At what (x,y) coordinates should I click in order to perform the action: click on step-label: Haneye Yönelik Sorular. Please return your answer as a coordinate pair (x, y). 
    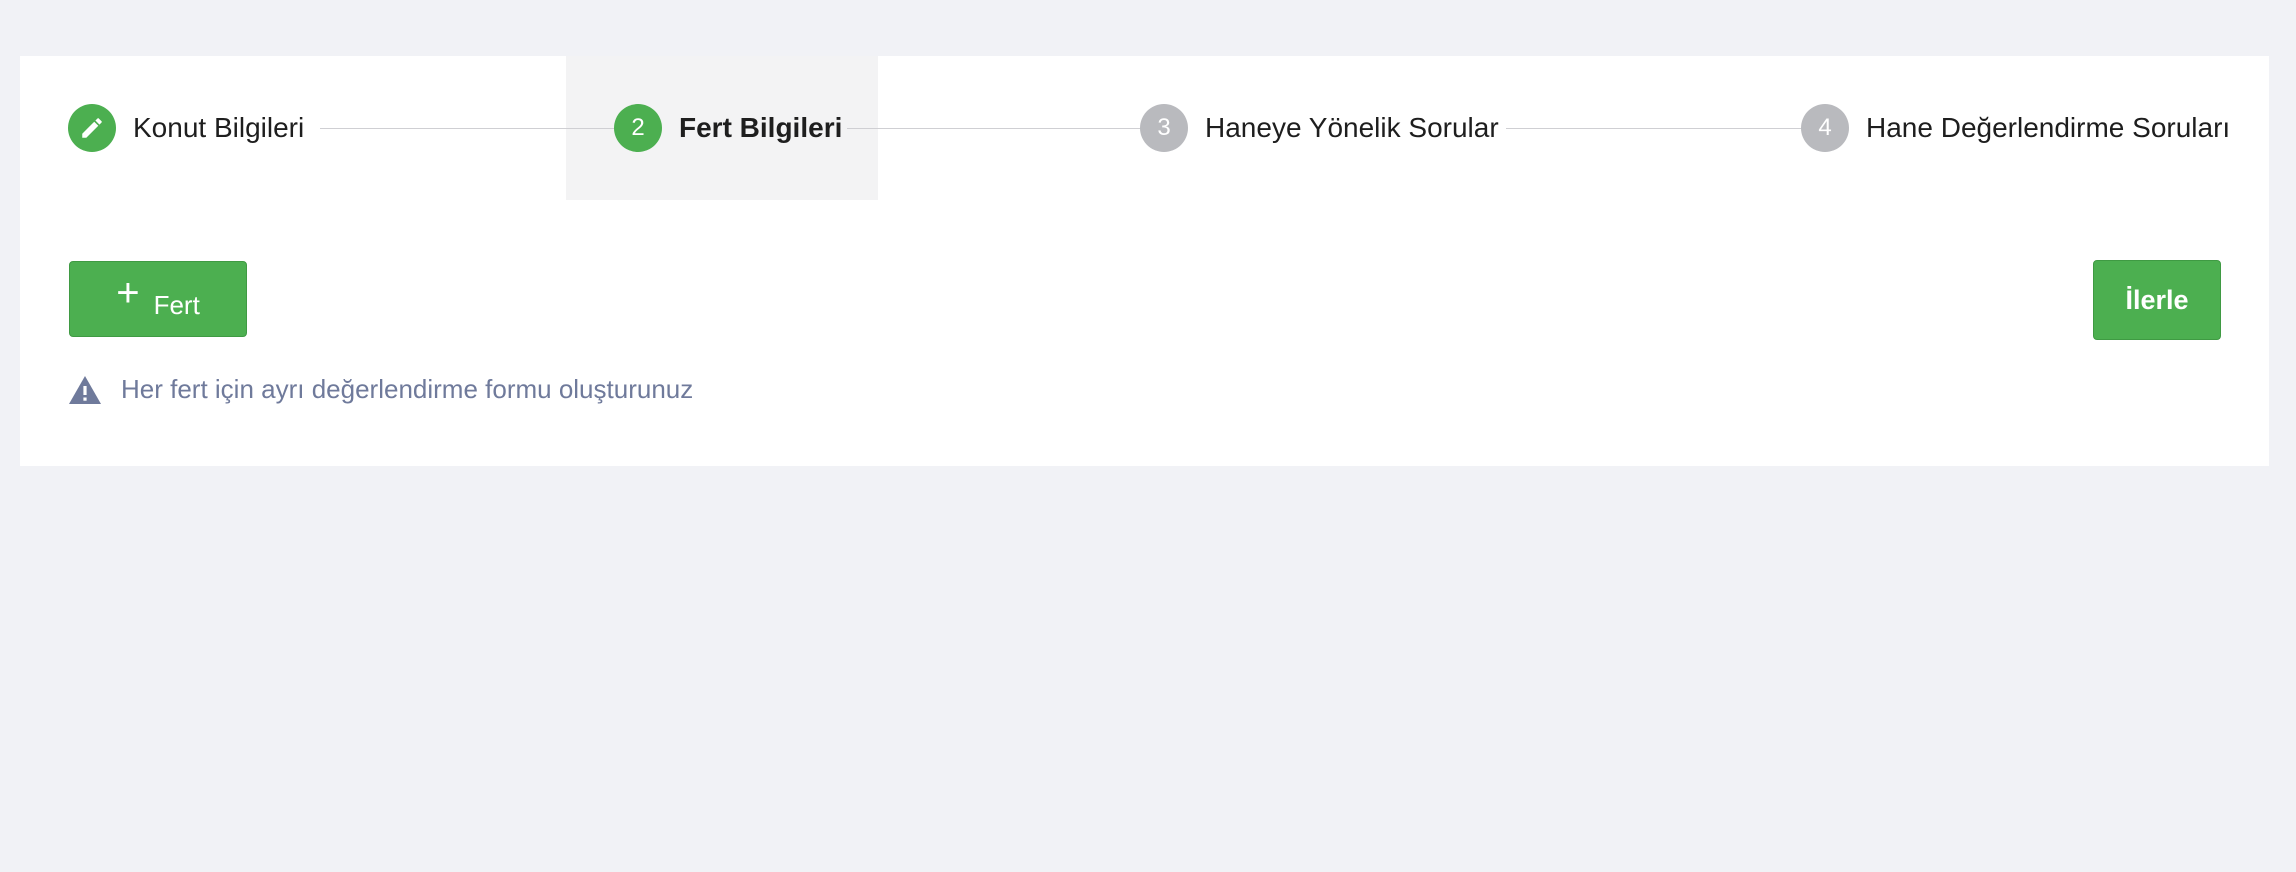
    Looking at the image, I should click on (1352, 127).